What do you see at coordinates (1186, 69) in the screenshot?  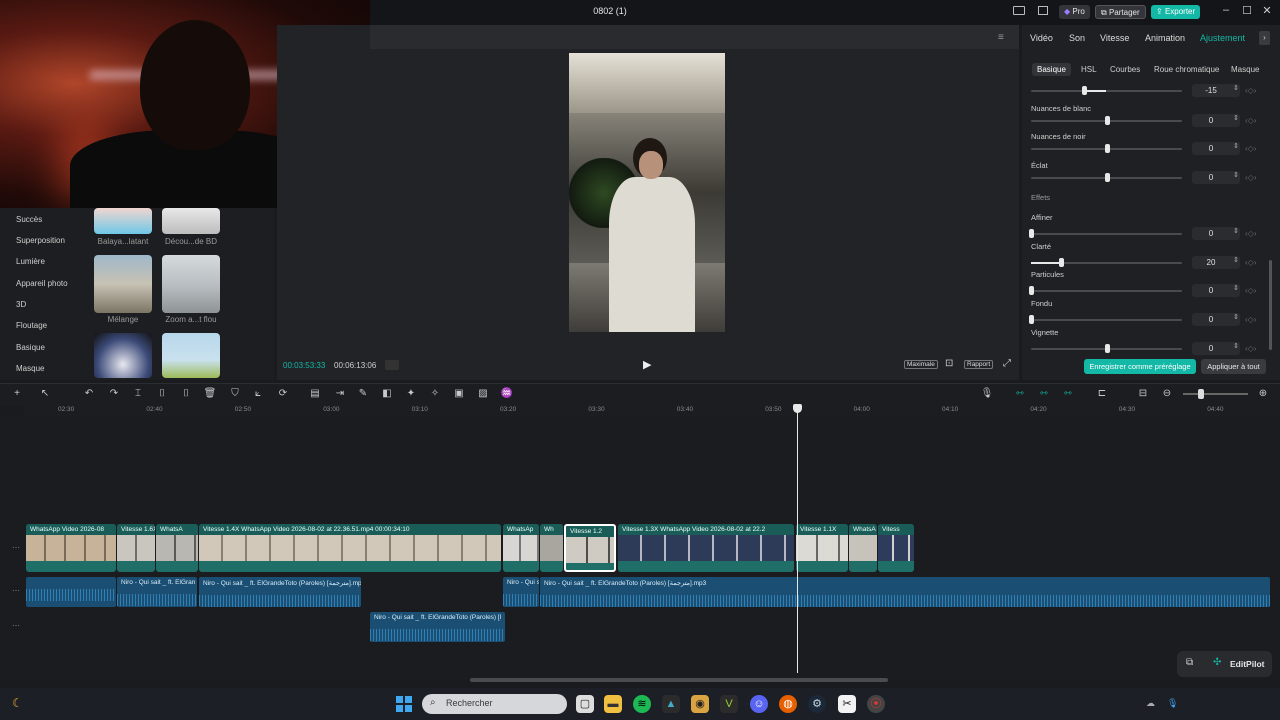 I see `subtab-roue-chromatique: Roue chromatique` at bounding box center [1186, 69].